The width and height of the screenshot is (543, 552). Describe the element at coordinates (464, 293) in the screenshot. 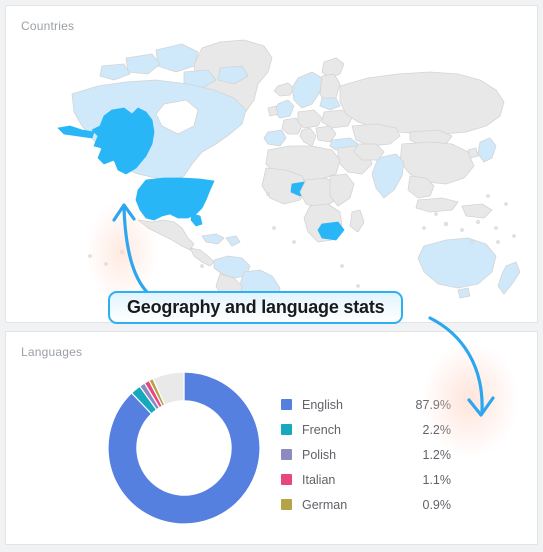

I see `map-region-tasmania` at that location.